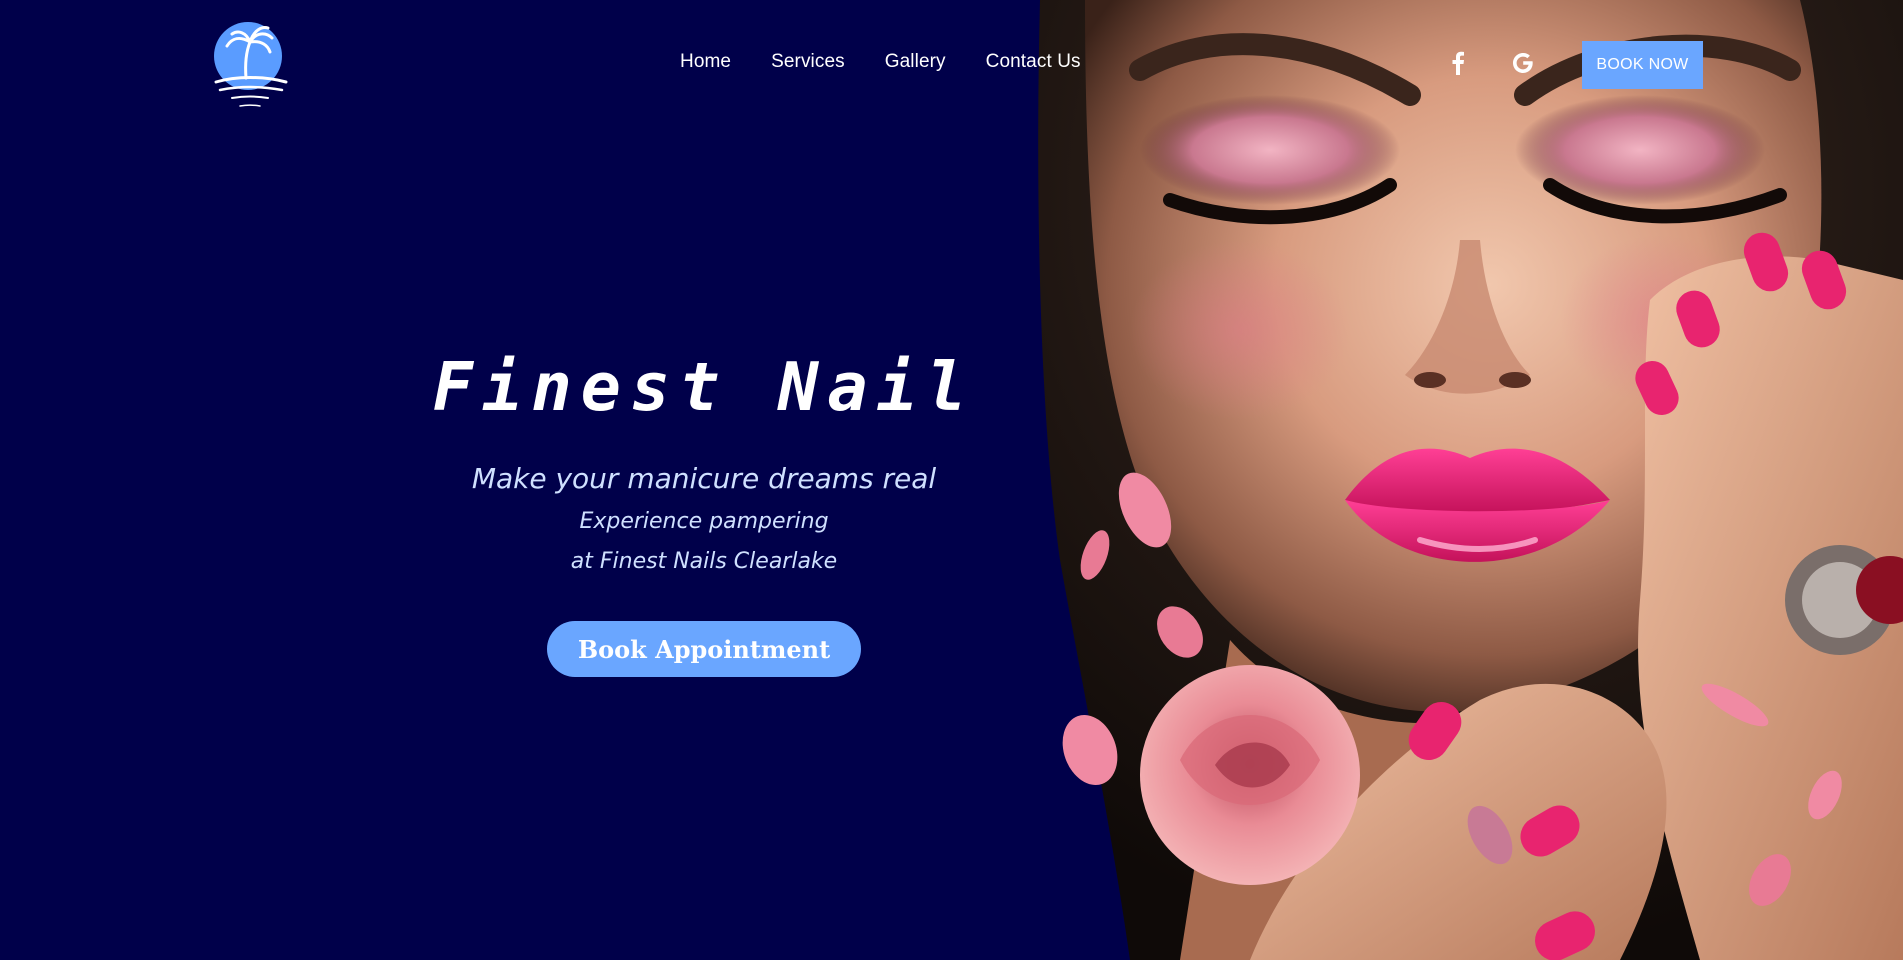 The height and width of the screenshot is (960, 1903). I want to click on book-now-button: BOOK NOW, so click(1642, 65).